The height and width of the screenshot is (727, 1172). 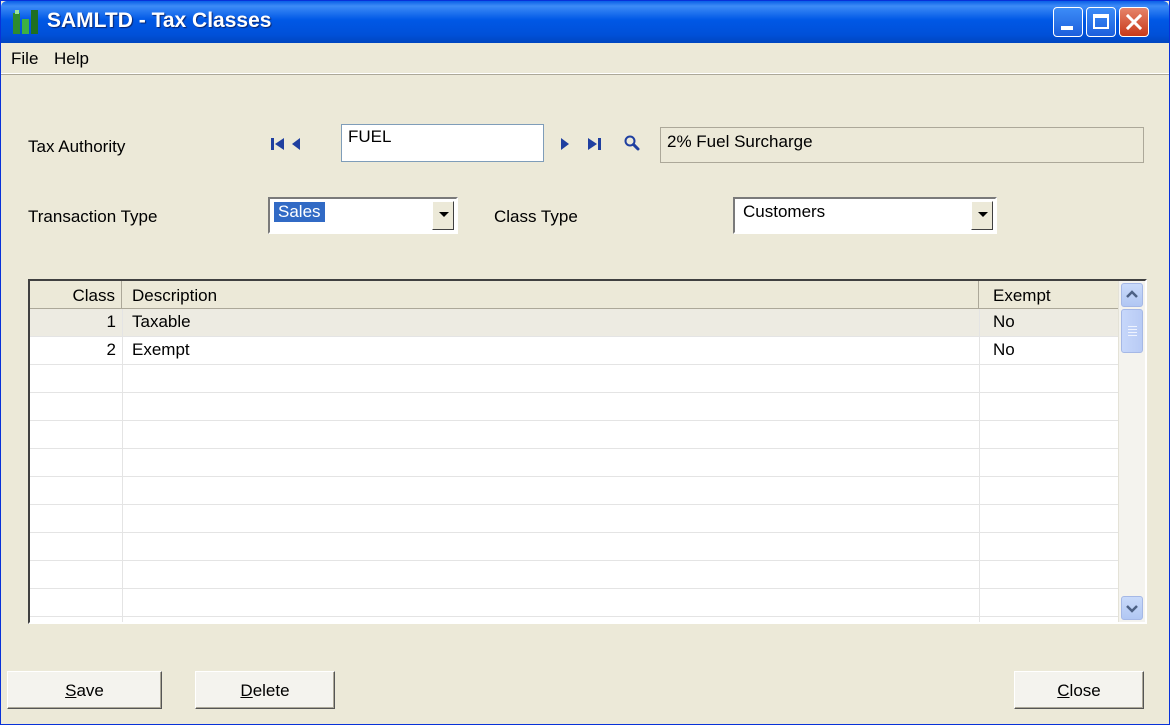 What do you see at coordinates (585, 58) in the screenshot?
I see `menu-bar: File Help` at bounding box center [585, 58].